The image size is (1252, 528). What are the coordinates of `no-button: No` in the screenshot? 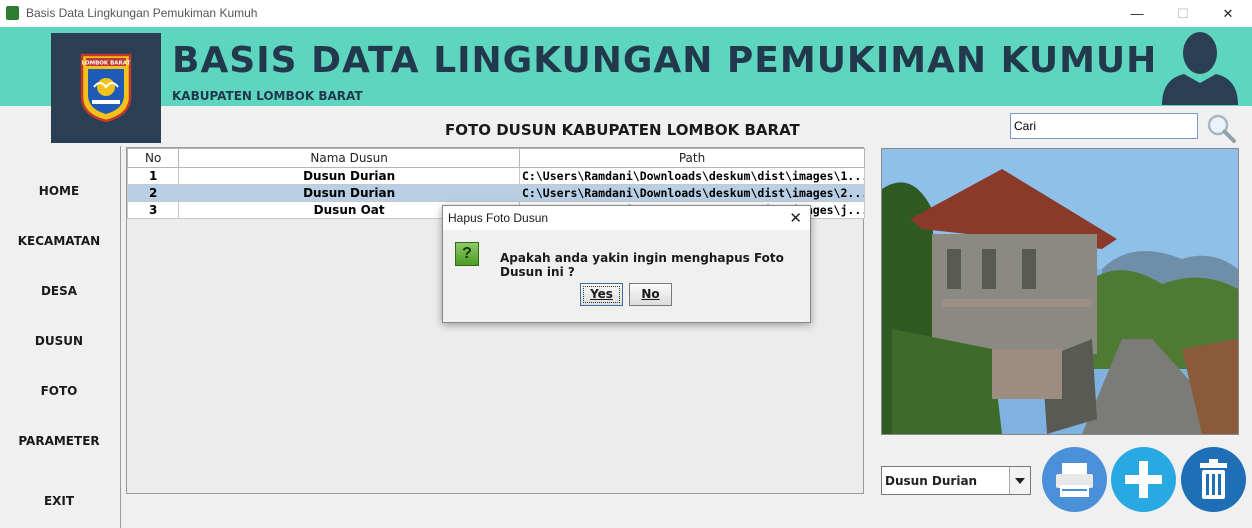 It's located at (650, 294).